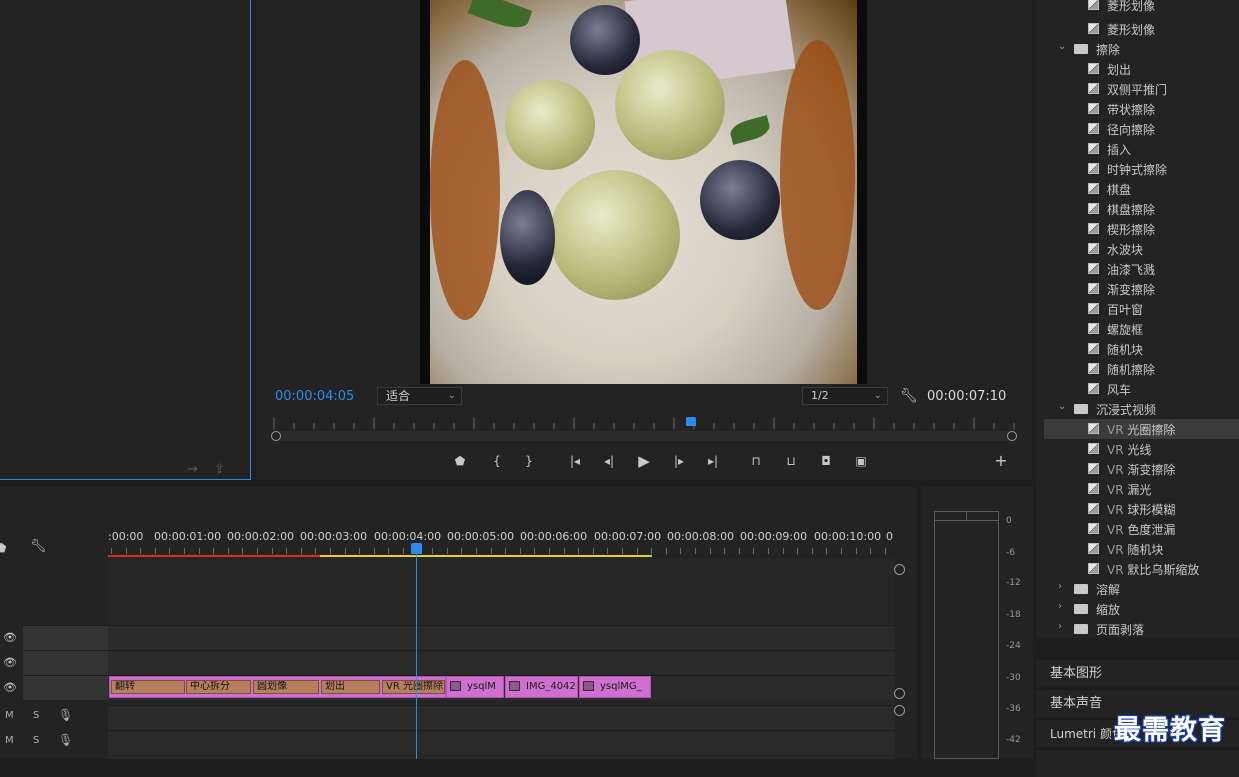  What do you see at coordinates (1141, 189) in the screenshot?
I see `effect-item: 棋盘` at bounding box center [1141, 189].